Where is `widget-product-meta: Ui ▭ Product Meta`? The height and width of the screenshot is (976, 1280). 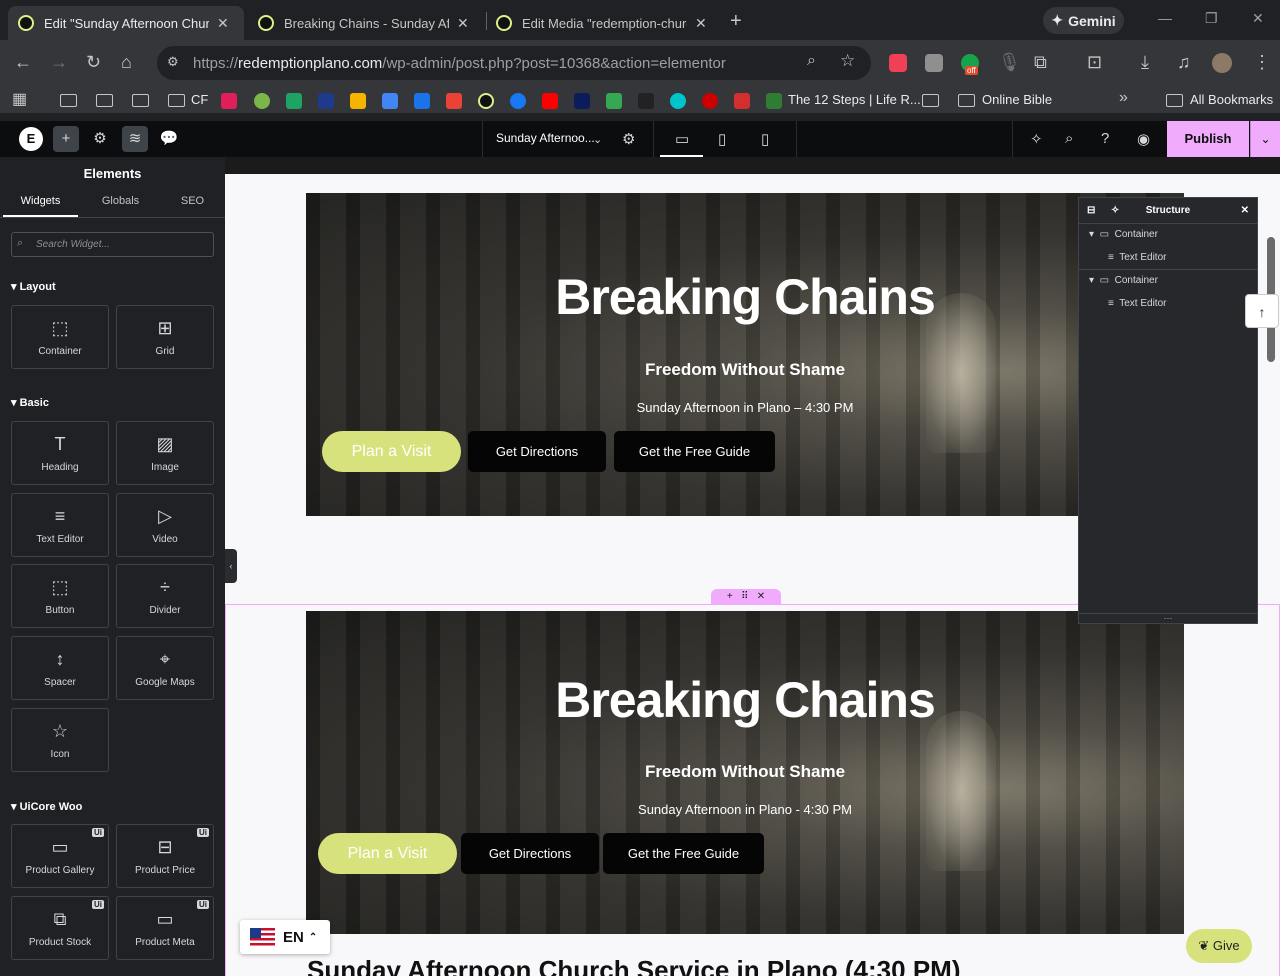
widget-product-meta: Ui ▭ Product Meta is located at coordinates (165, 928).